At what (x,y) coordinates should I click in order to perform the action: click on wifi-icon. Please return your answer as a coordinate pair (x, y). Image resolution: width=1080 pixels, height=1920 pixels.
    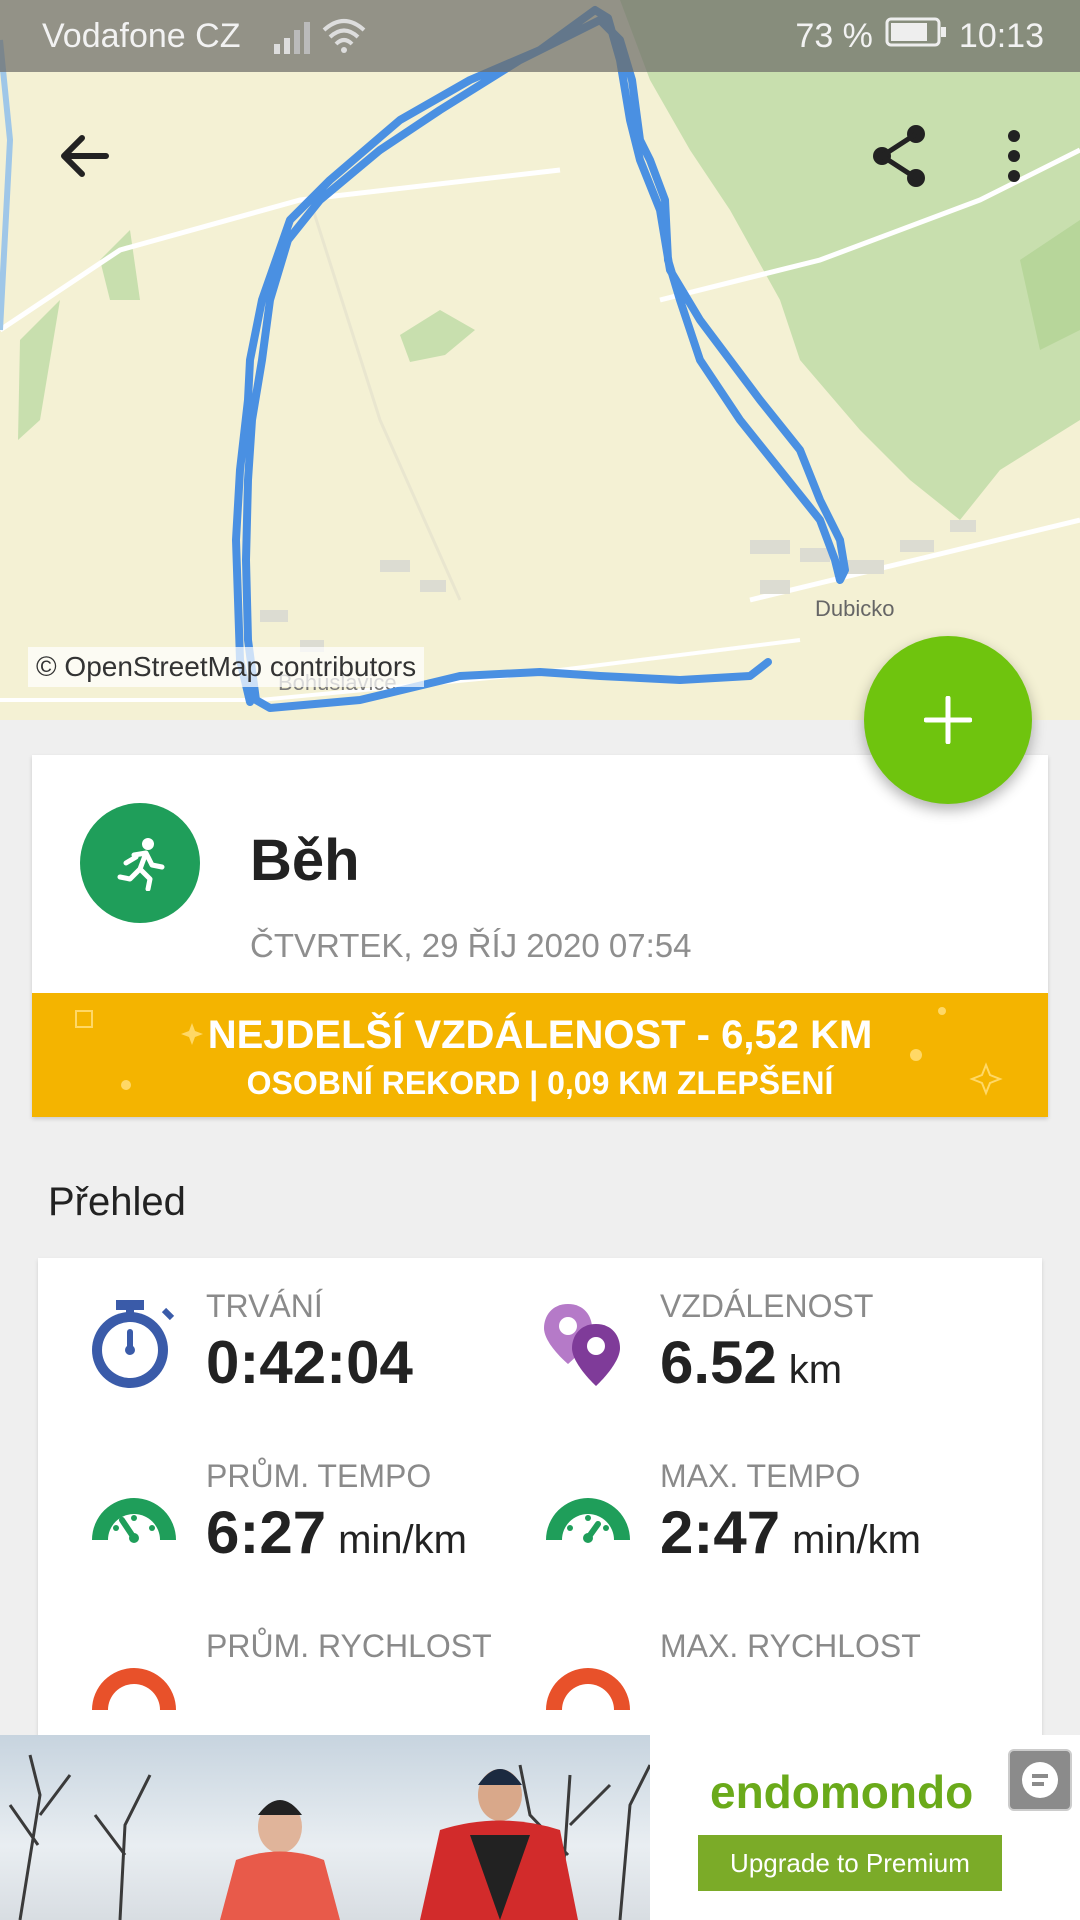
    Looking at the image, I should click on (344, 40).